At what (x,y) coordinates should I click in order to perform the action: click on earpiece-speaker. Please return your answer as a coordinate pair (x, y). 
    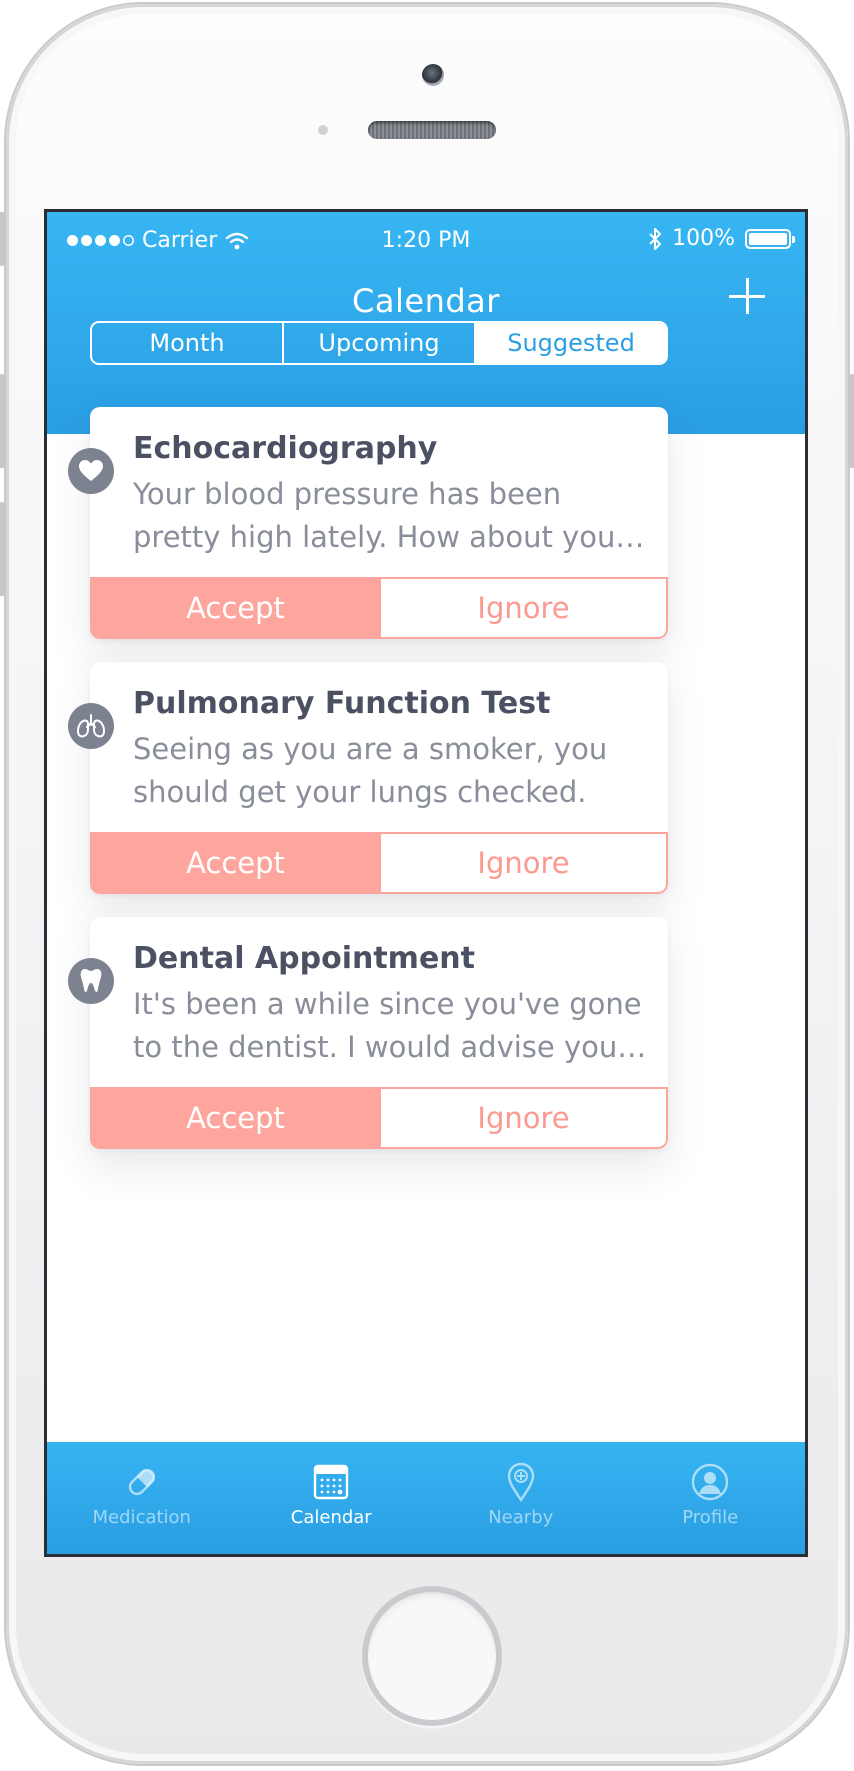
    Looking at the image, I should click on (432, 130).